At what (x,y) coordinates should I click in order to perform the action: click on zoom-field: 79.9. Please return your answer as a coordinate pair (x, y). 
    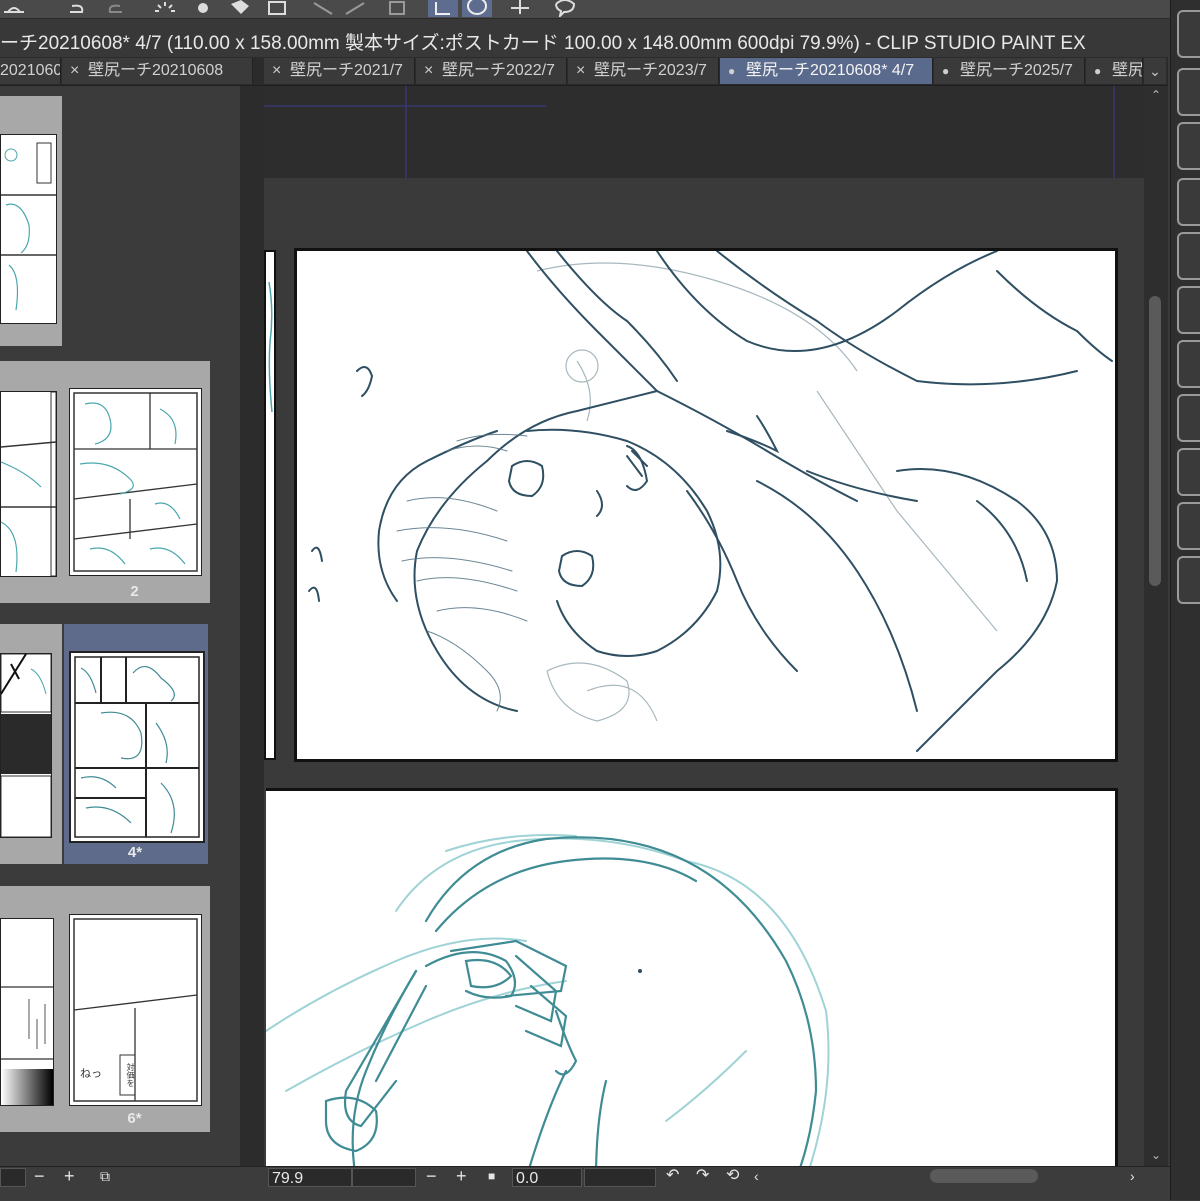
    Looking at the image, I should click on (310, 1177).